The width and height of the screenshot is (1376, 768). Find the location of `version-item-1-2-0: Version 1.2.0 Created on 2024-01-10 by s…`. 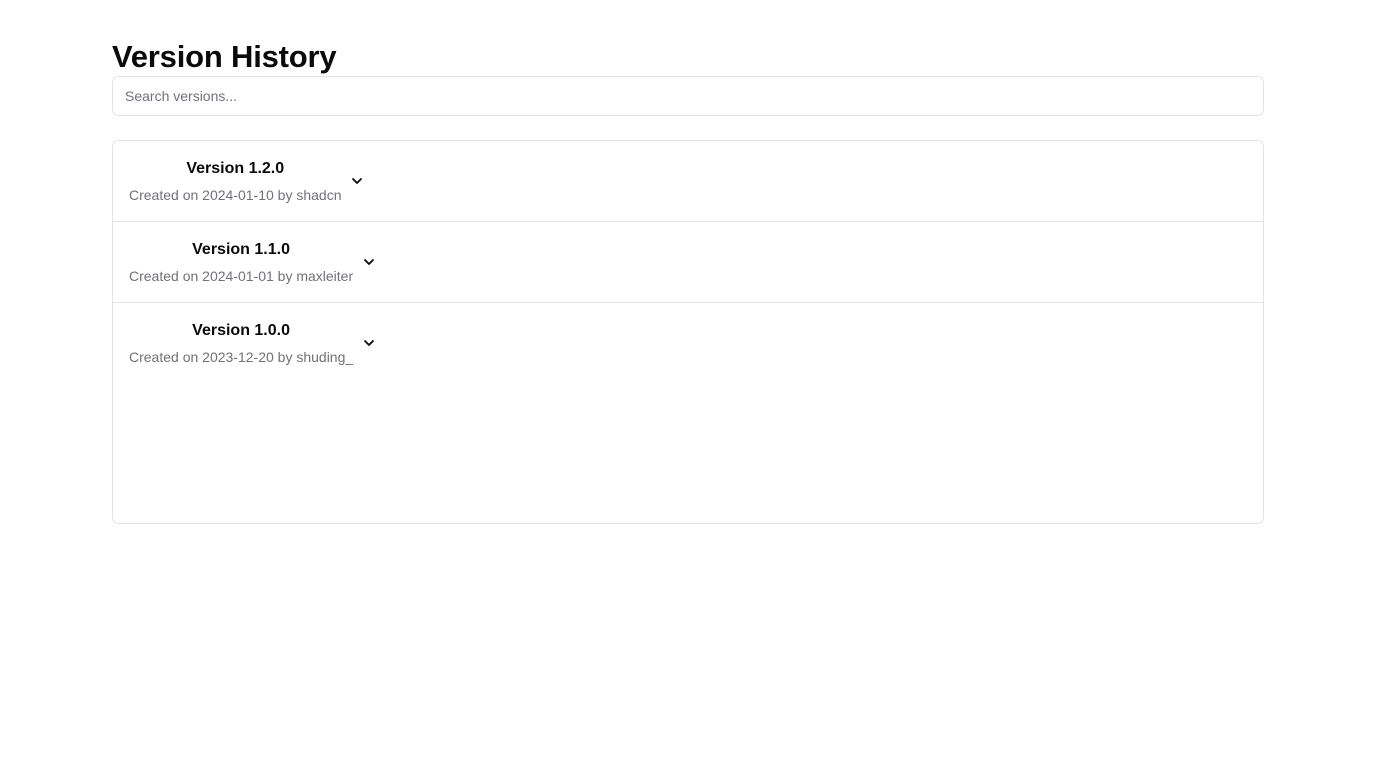

version-item-1-2-0: Version 1.2.0 Created on 2024-01-10 by s… is located at coordinates (688, 181).